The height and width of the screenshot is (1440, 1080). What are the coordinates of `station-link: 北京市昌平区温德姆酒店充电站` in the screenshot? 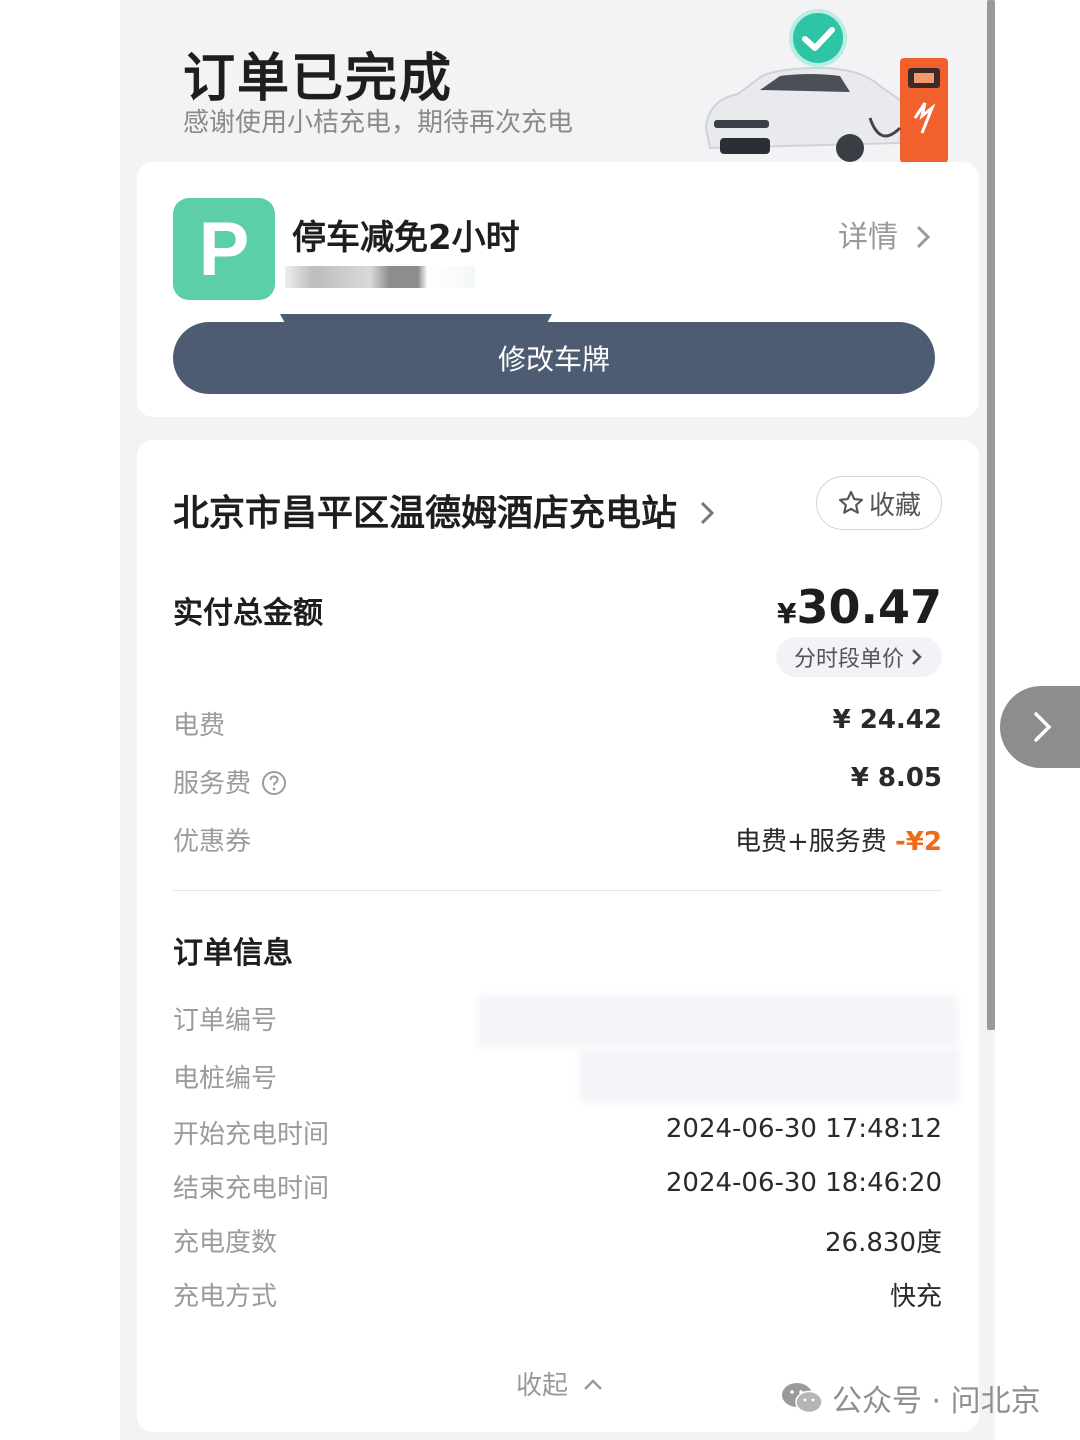 It's located at (444, 510).